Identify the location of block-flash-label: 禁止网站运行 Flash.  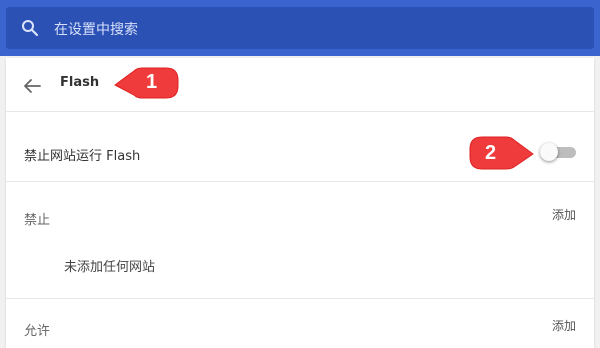
(82, 156).